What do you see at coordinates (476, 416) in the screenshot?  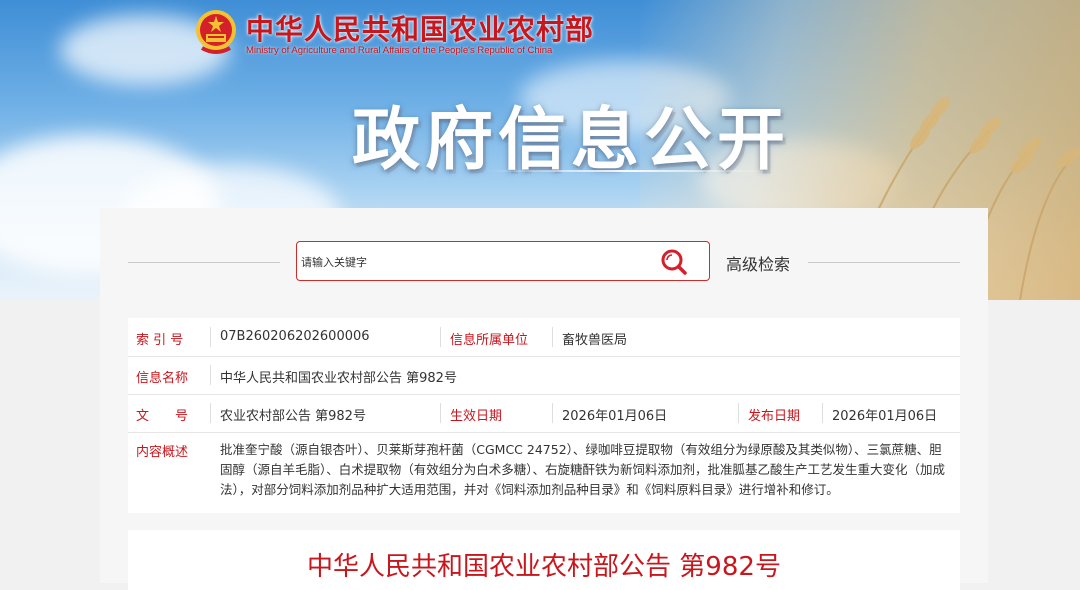 I see `effective-date-label: 生效日期` at bounding box center [476, 416].